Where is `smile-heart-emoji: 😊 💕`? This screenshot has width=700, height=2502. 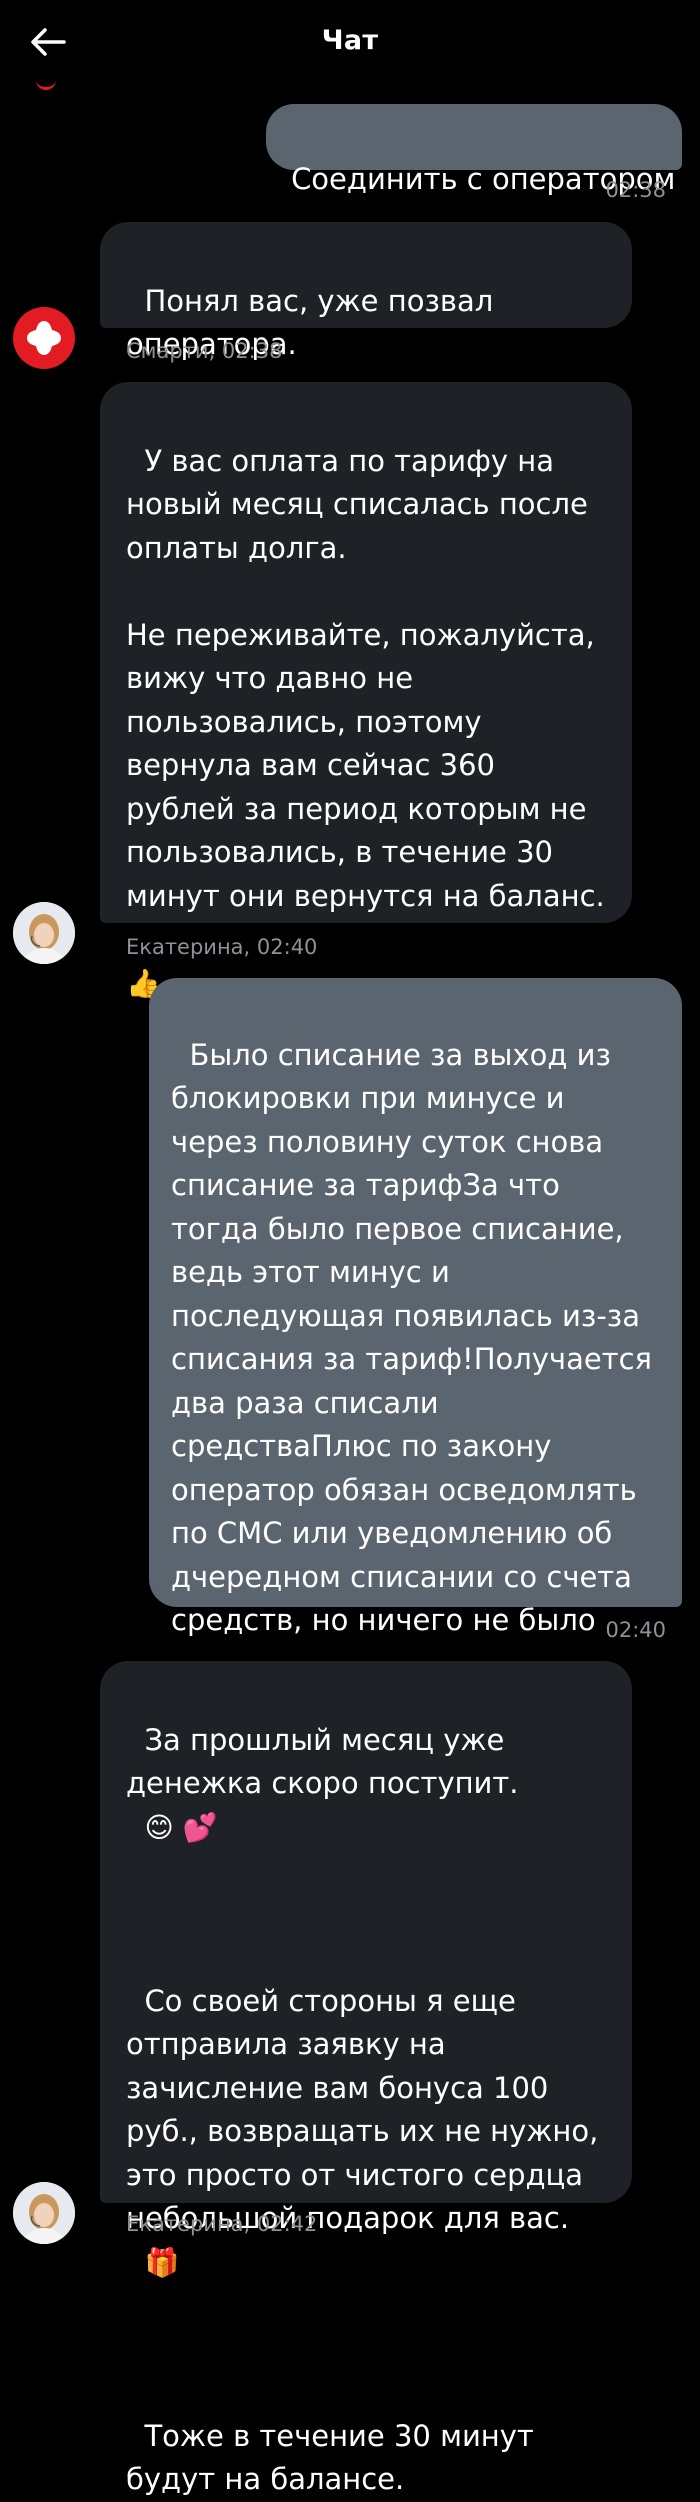
smile-heart-emoji: 😊 💕 is located at coordinates (181, 1827).